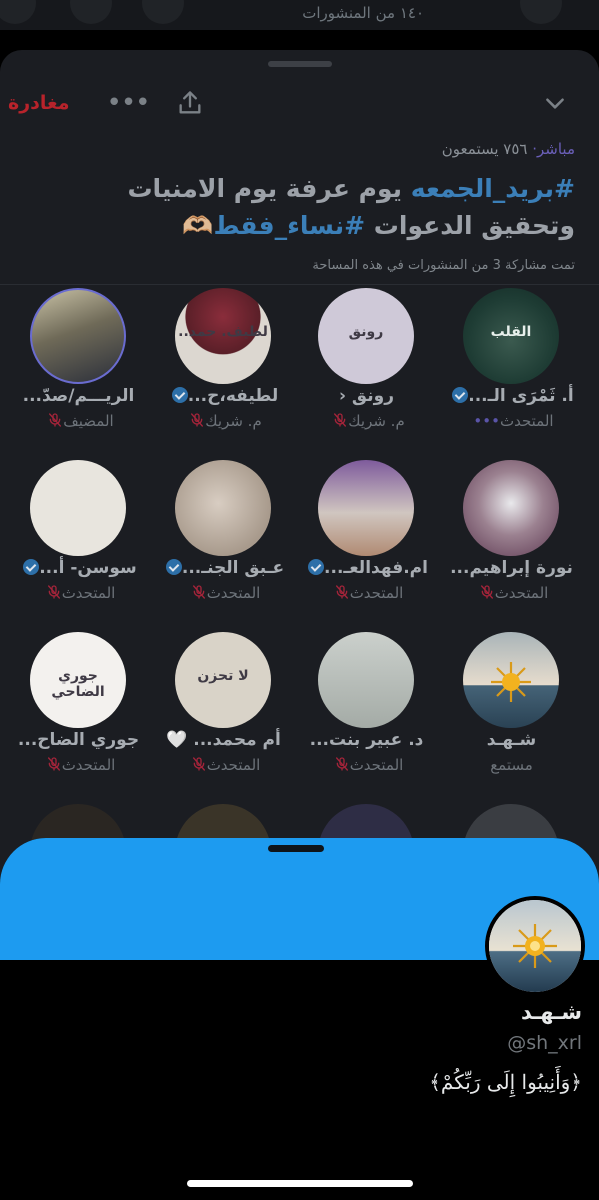 The image size is (599, 1200). Describe the element at coordinates (511, 740) in the screenshot. I see `participant-name: شـهـد` at that location.